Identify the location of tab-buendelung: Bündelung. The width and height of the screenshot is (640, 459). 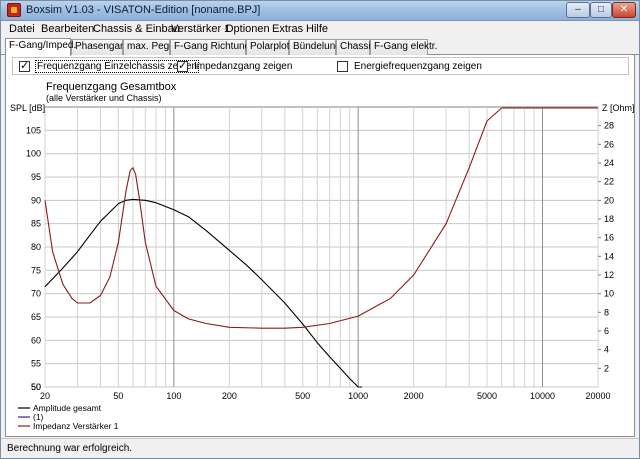
(315, 47).